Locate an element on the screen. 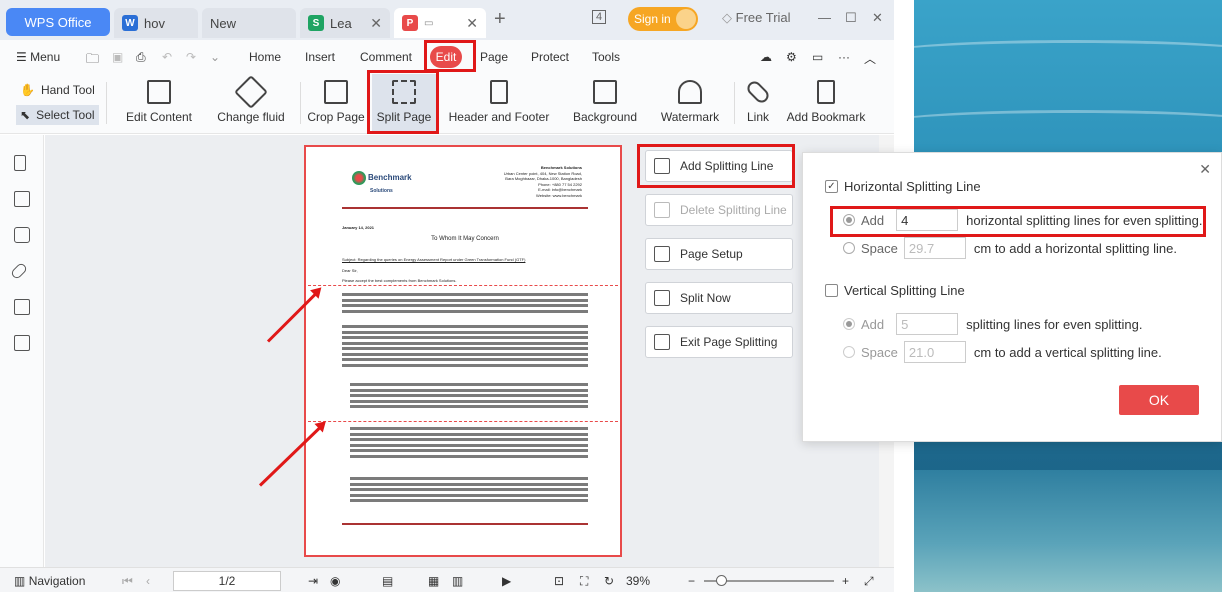  minimize-icon: — is located at coordinates (824, 17).